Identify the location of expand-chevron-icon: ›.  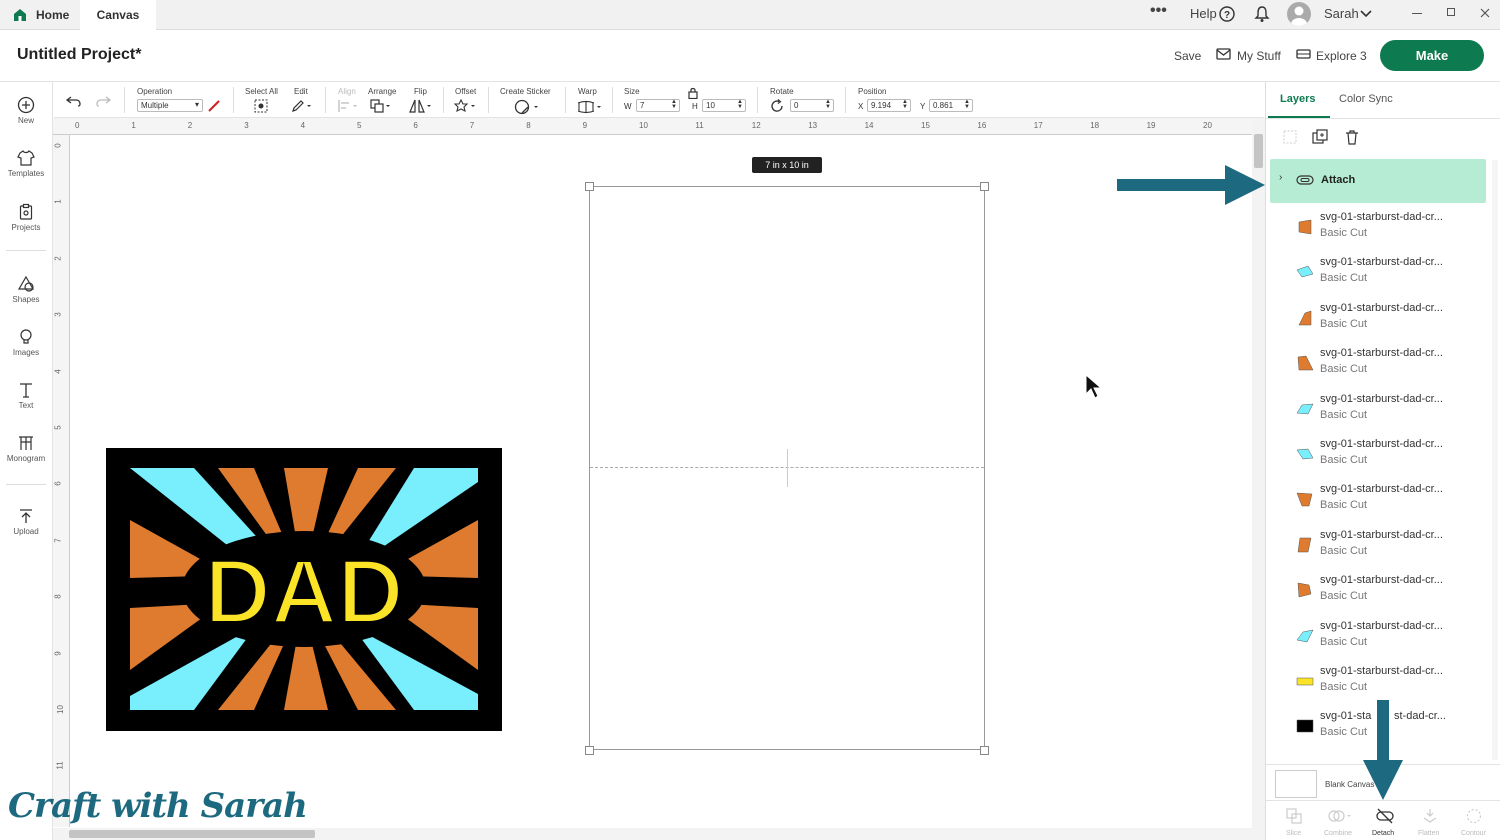
(1280, 177).